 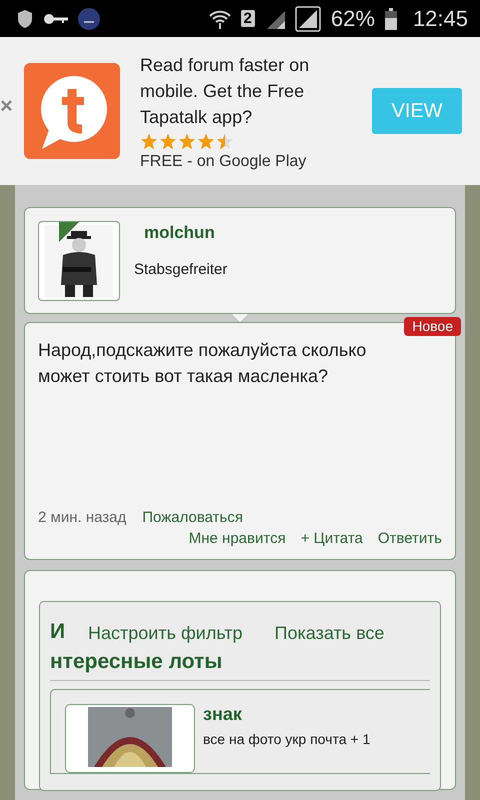 What do you see at coordinates (56, 18) in the screenshot?
I see `key-icon` at bounding box center [56, 18].